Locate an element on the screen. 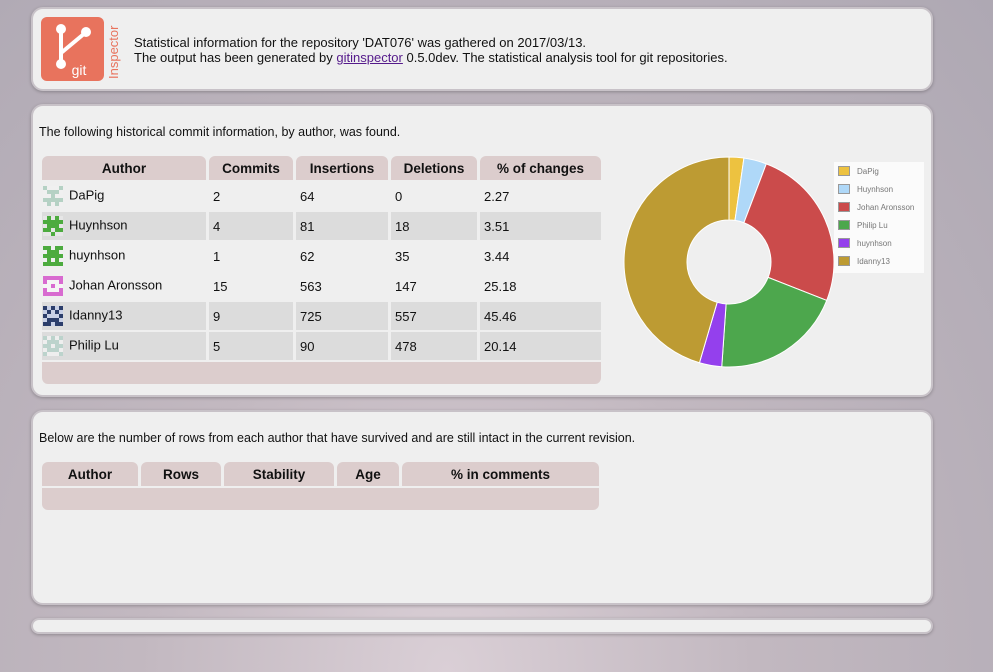  insertions-cell: 64 is located at coordinates (342, 196).